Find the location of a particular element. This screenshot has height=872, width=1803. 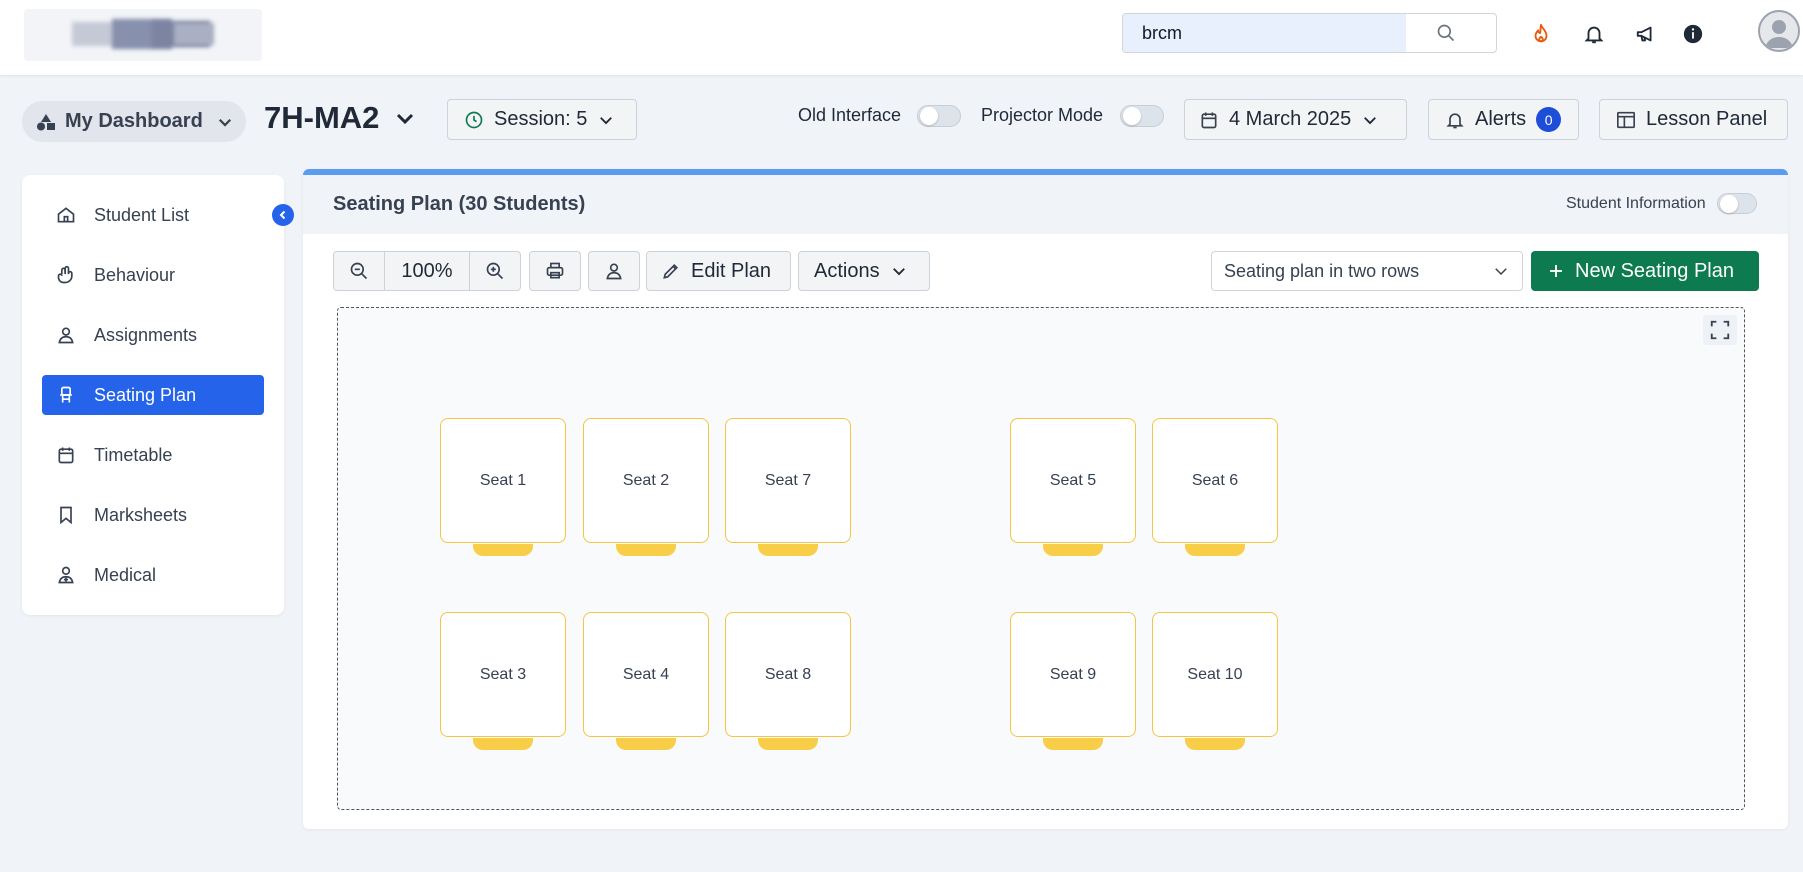

new-seating-plan-label: New Seating Plan is located at coordinates (1654, 270).